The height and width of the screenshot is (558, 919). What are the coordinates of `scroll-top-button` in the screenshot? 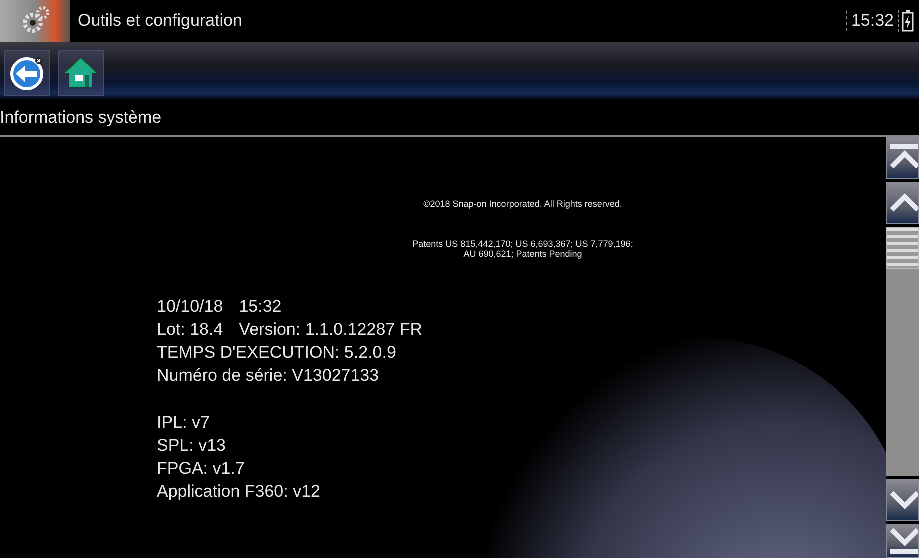 It's located at (902, 158).